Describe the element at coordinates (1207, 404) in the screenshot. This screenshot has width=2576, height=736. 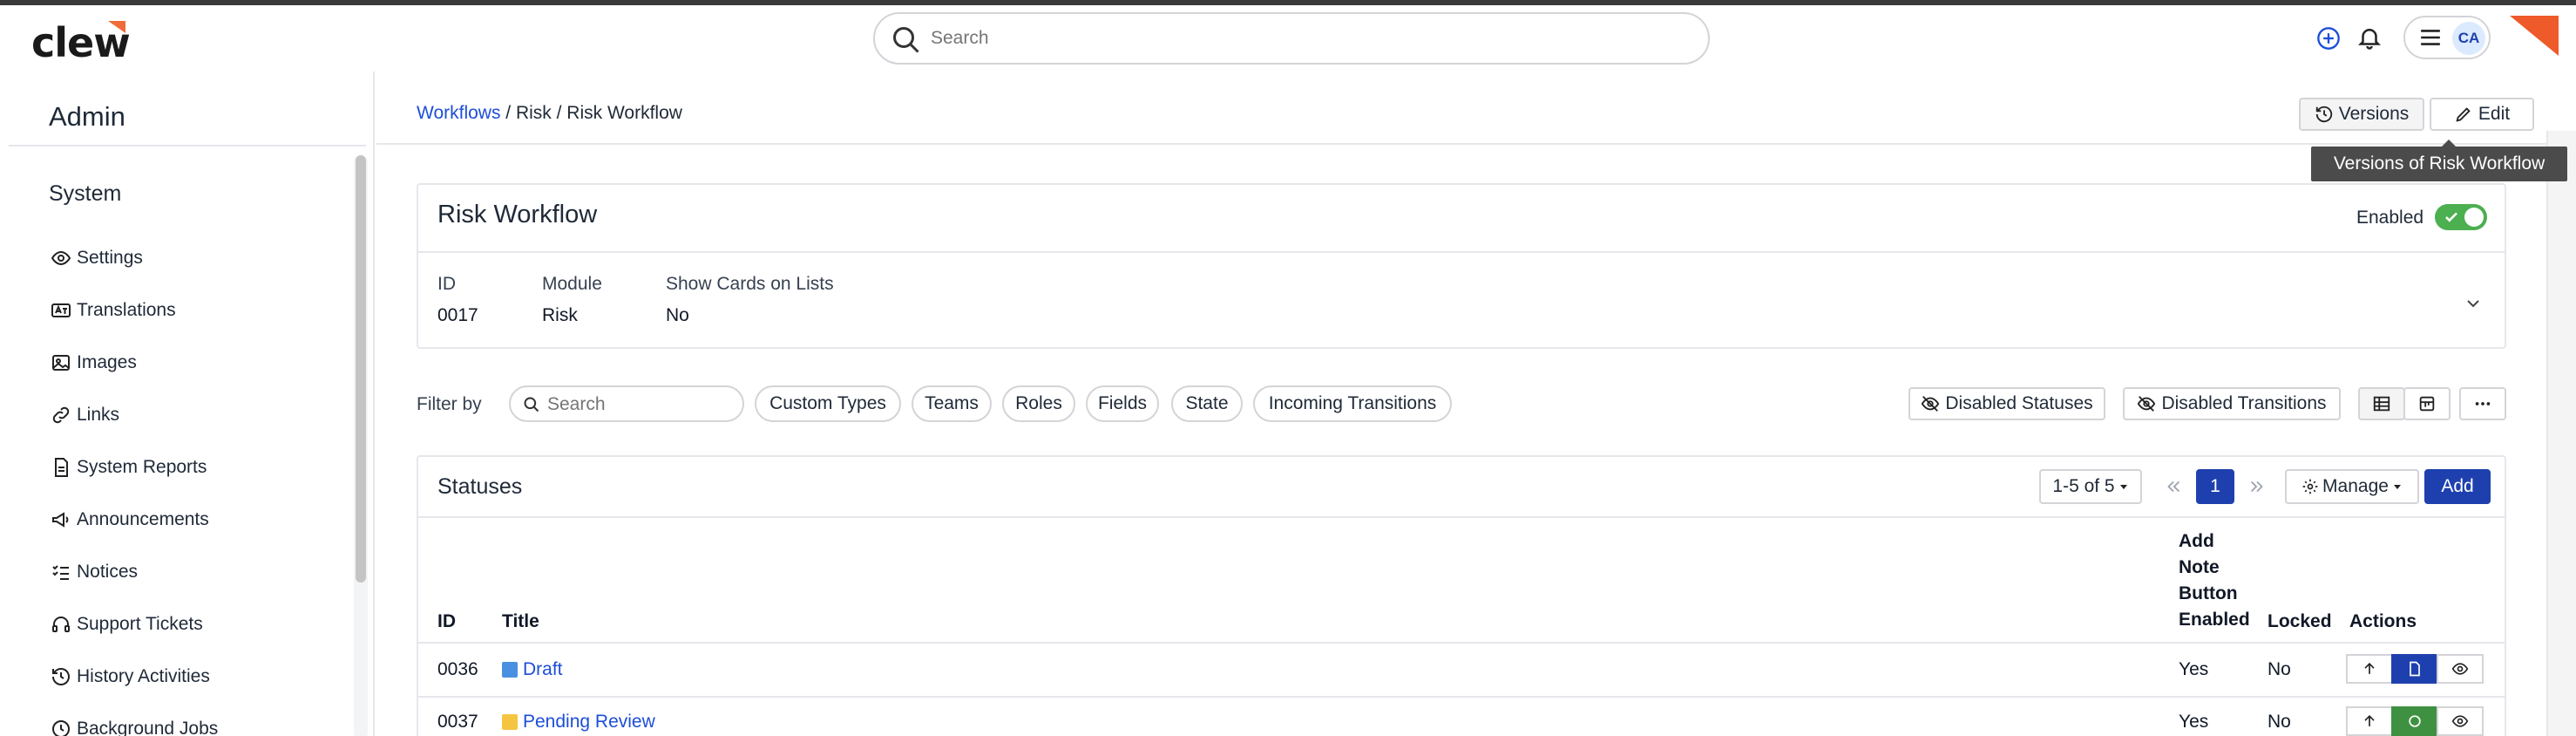
I see `filter-chip-state: State` at that location.